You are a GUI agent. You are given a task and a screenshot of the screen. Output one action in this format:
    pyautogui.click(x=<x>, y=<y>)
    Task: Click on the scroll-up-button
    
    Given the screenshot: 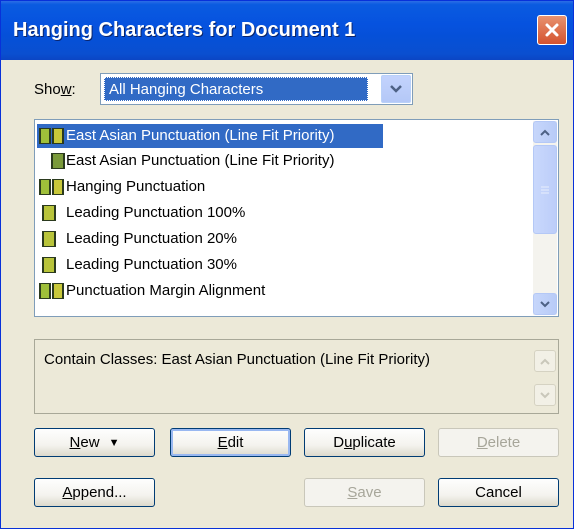 What is the action you would take?
    pyautogui.click(x=545, y=132)
    